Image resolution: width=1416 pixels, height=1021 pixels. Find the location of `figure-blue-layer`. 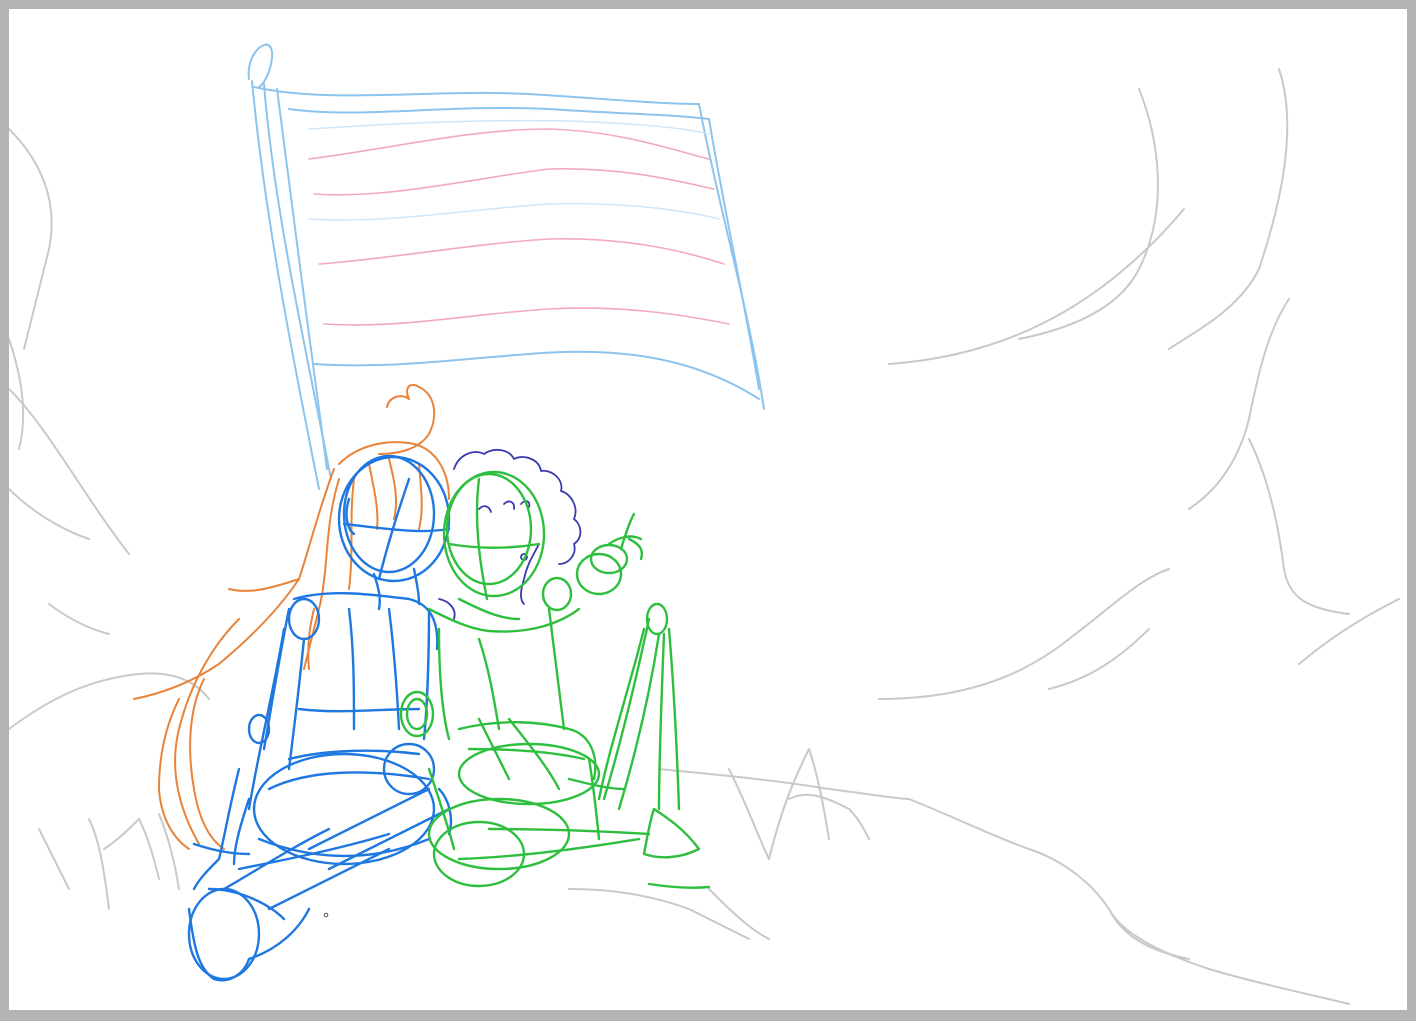

figure-blue-layer is located at coordinates (320, 718).